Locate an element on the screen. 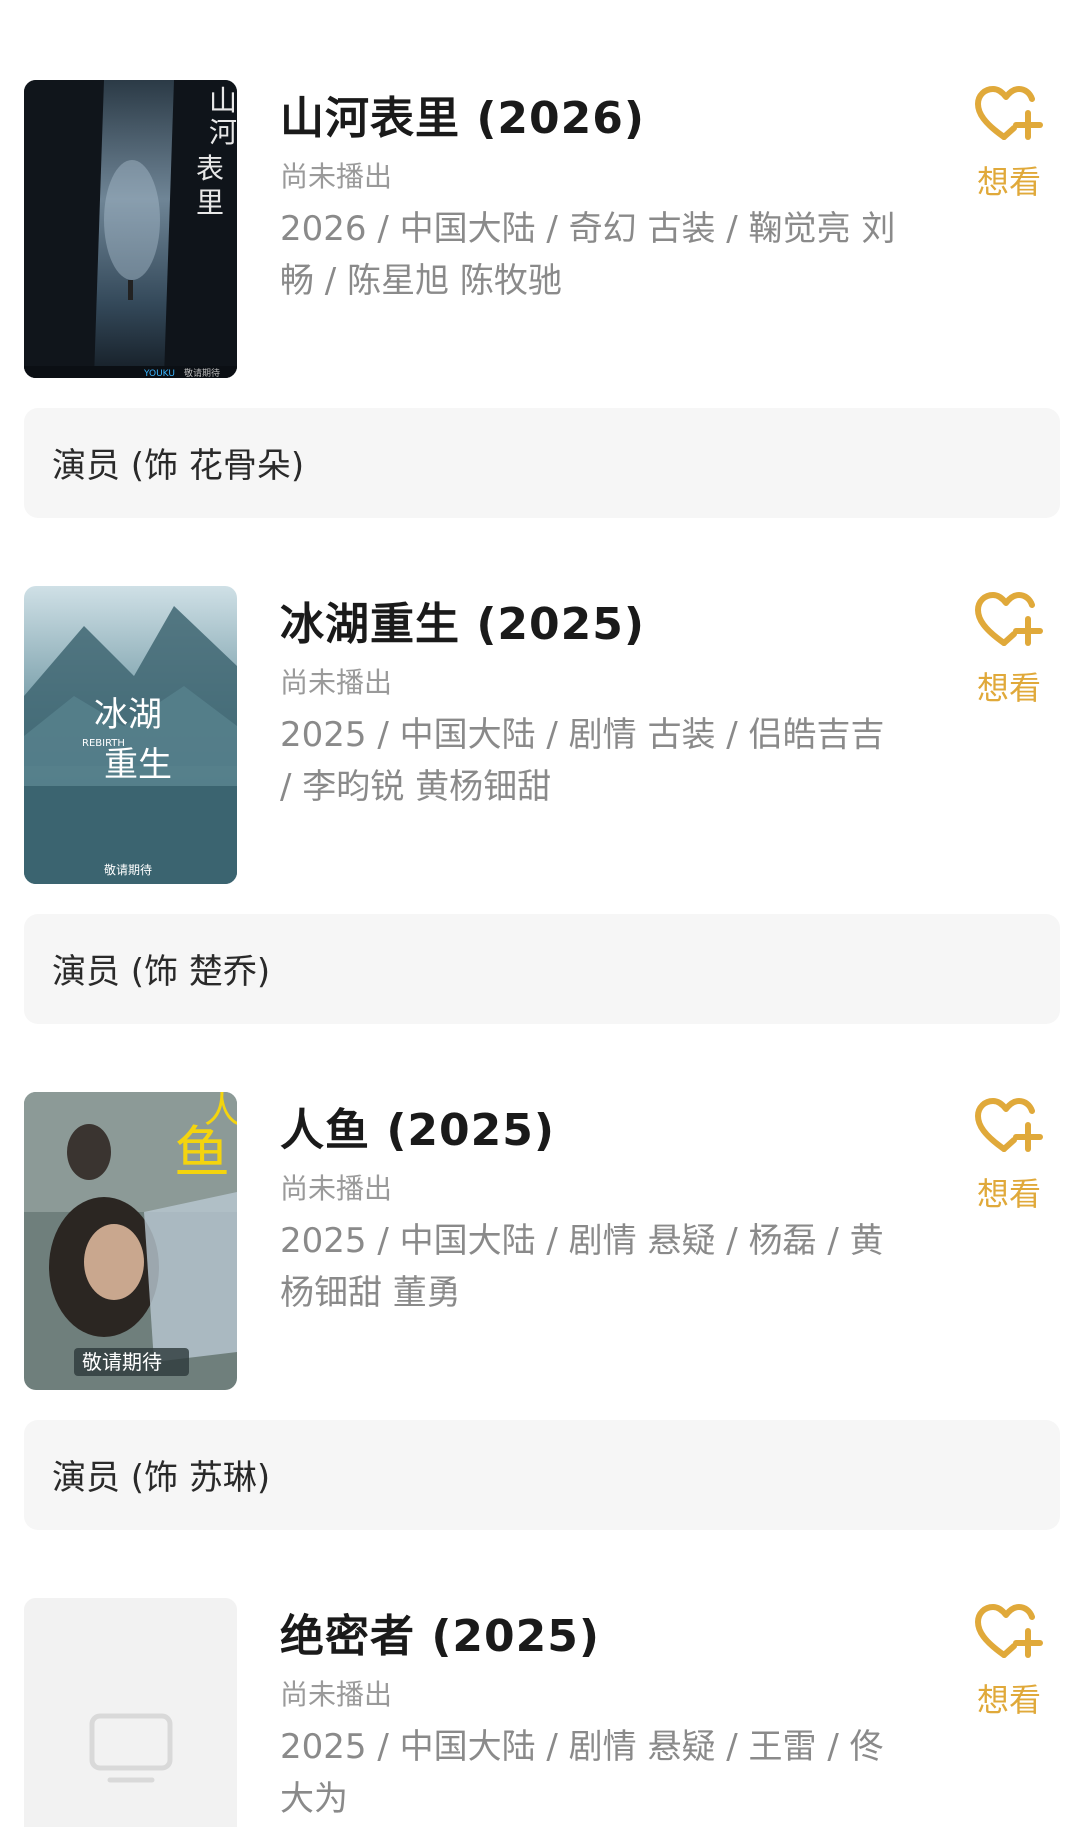 The width and height of the screenshot is (1080, 1827). role-box: 演员 (饰 楚乔) is located at coordinates (542, 969).